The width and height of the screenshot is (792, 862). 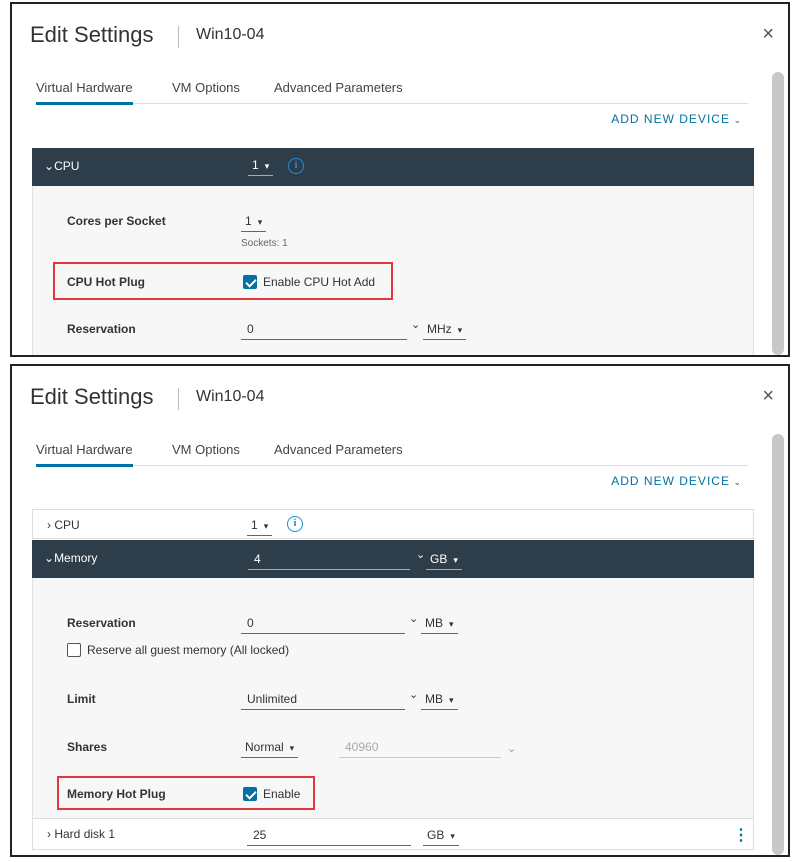 What do you see at coordinates (87, 747) in the screenshot?
I see `shares-label: Shares` at bounding box center [87, 747].